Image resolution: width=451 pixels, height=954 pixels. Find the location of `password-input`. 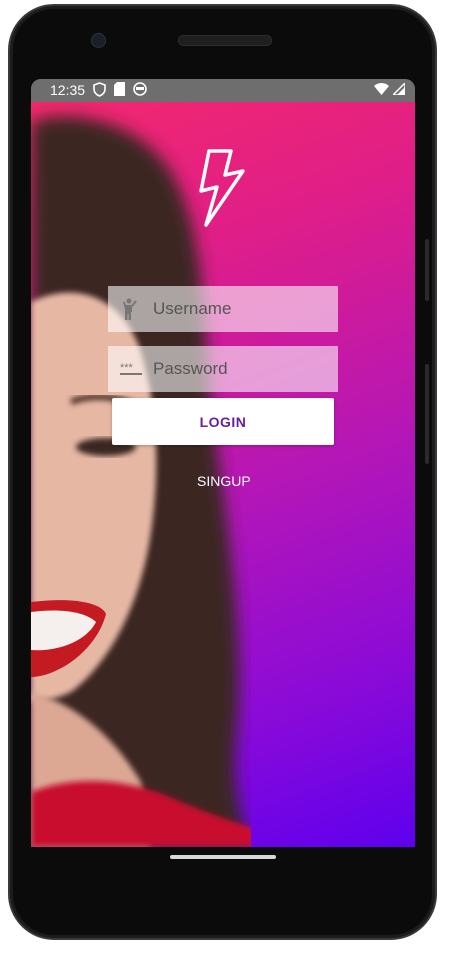

password-input is located at coordinates (240, 369).